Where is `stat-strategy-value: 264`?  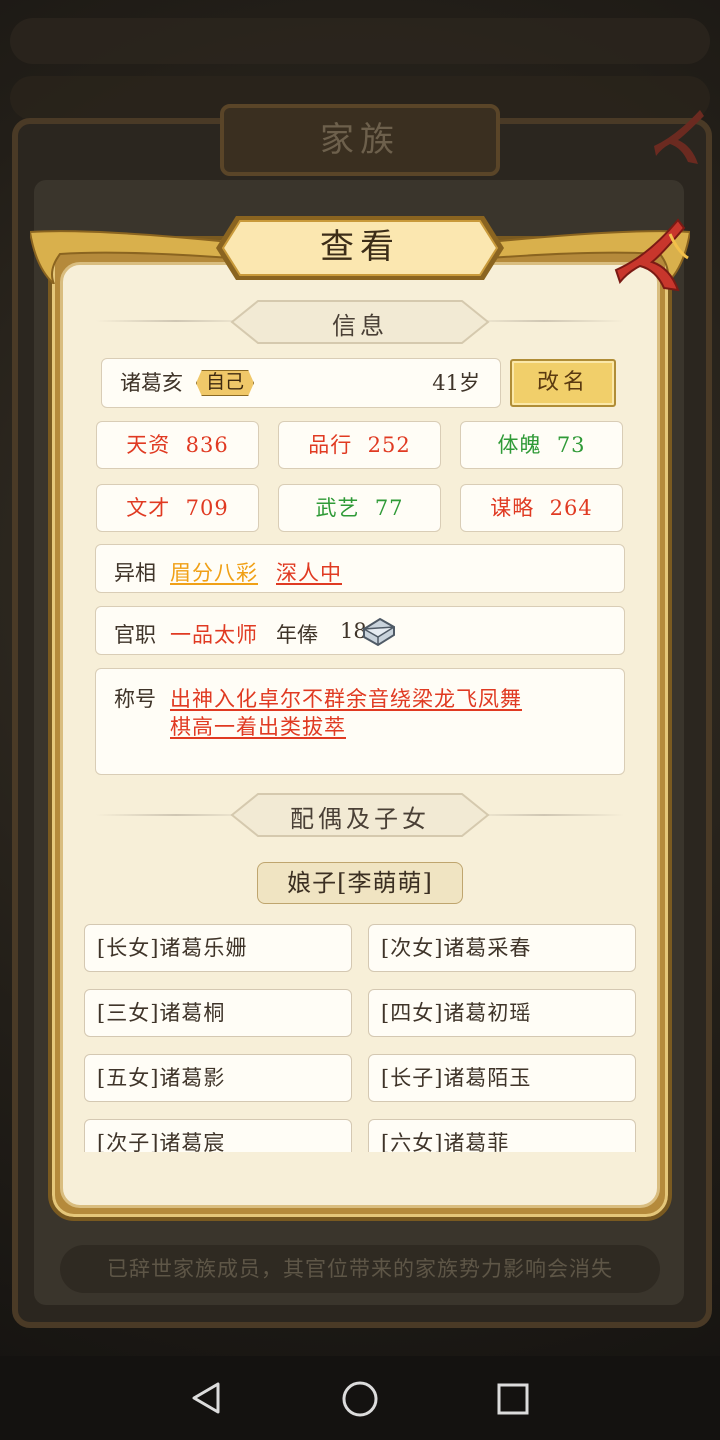 stat-strategy-value: 264 is located at coordinates (571, 508).